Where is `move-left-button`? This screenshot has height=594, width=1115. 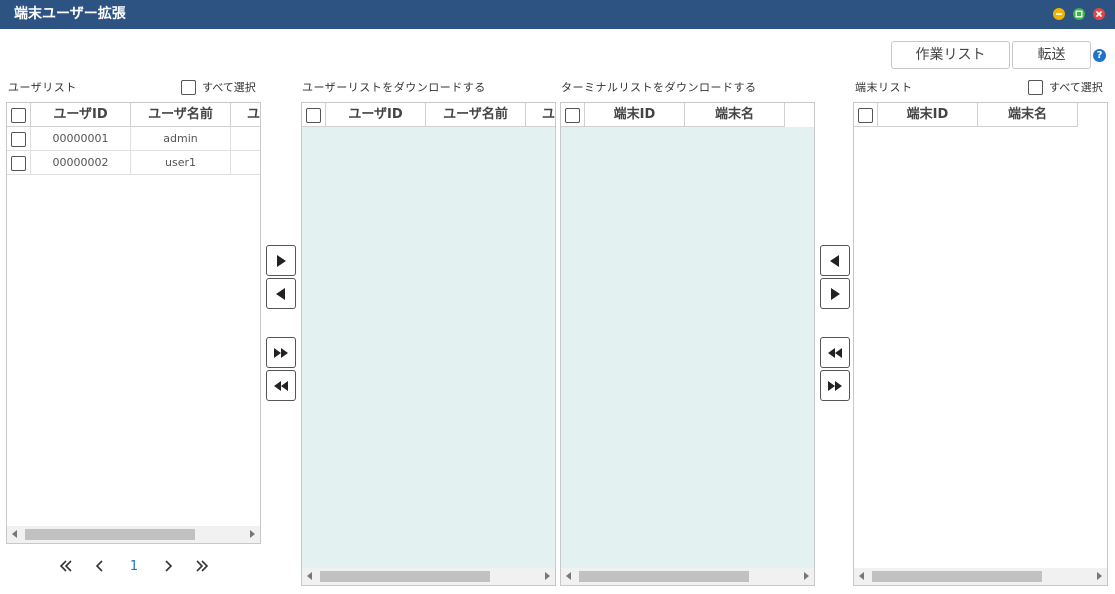 move-left-button is located at coordinates (281, 293).